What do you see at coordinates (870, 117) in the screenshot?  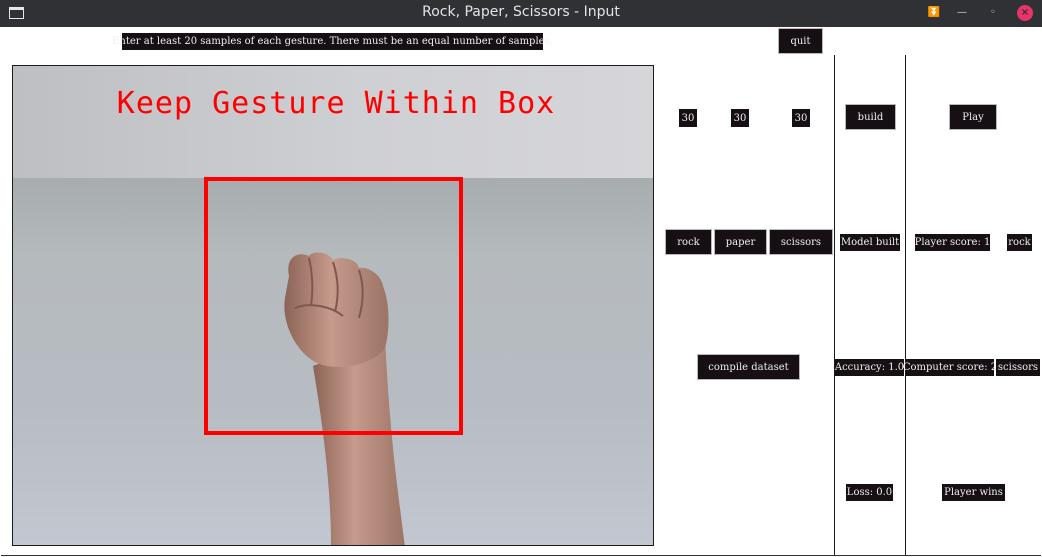 I see `build-button: build` at bounding box center [870, 117].